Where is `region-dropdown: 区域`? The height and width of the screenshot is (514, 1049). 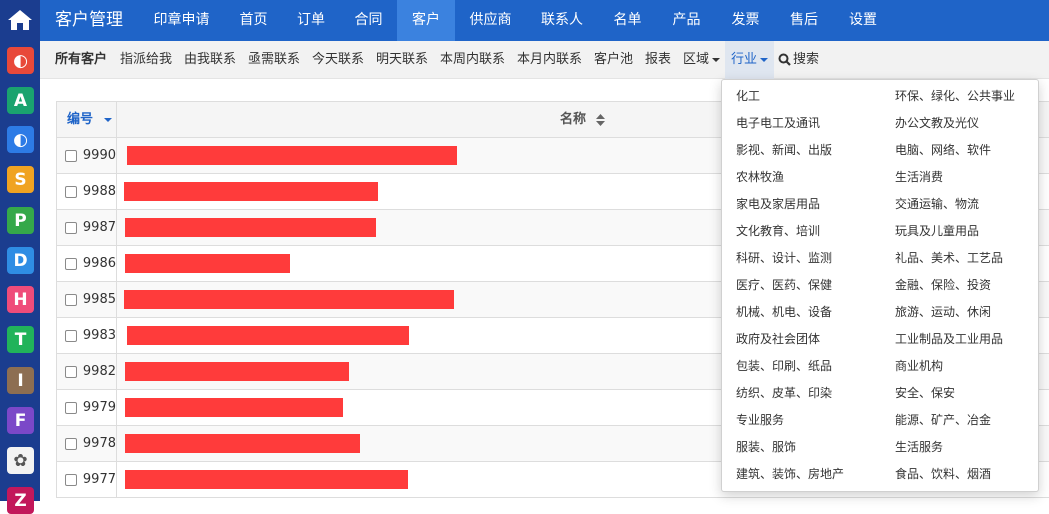 region-dropdown: 区域 is located at coordinates (702, 60).